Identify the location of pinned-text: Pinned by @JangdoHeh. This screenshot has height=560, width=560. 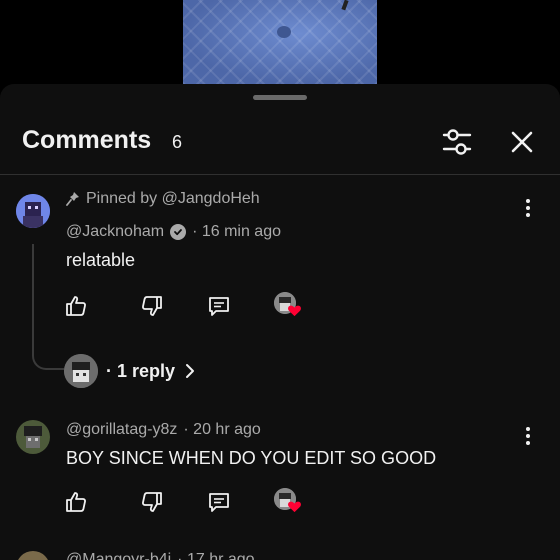
(173, 198).